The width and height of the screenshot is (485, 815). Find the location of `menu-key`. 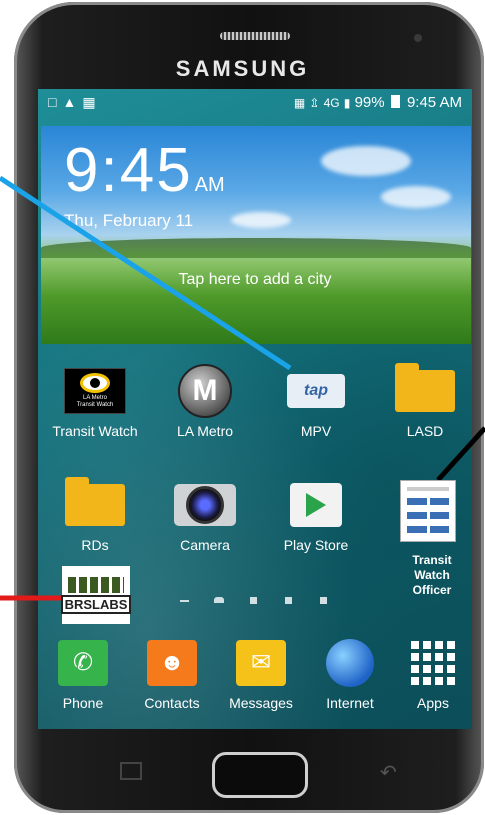

menu-key is located at coordinates (131, 771).